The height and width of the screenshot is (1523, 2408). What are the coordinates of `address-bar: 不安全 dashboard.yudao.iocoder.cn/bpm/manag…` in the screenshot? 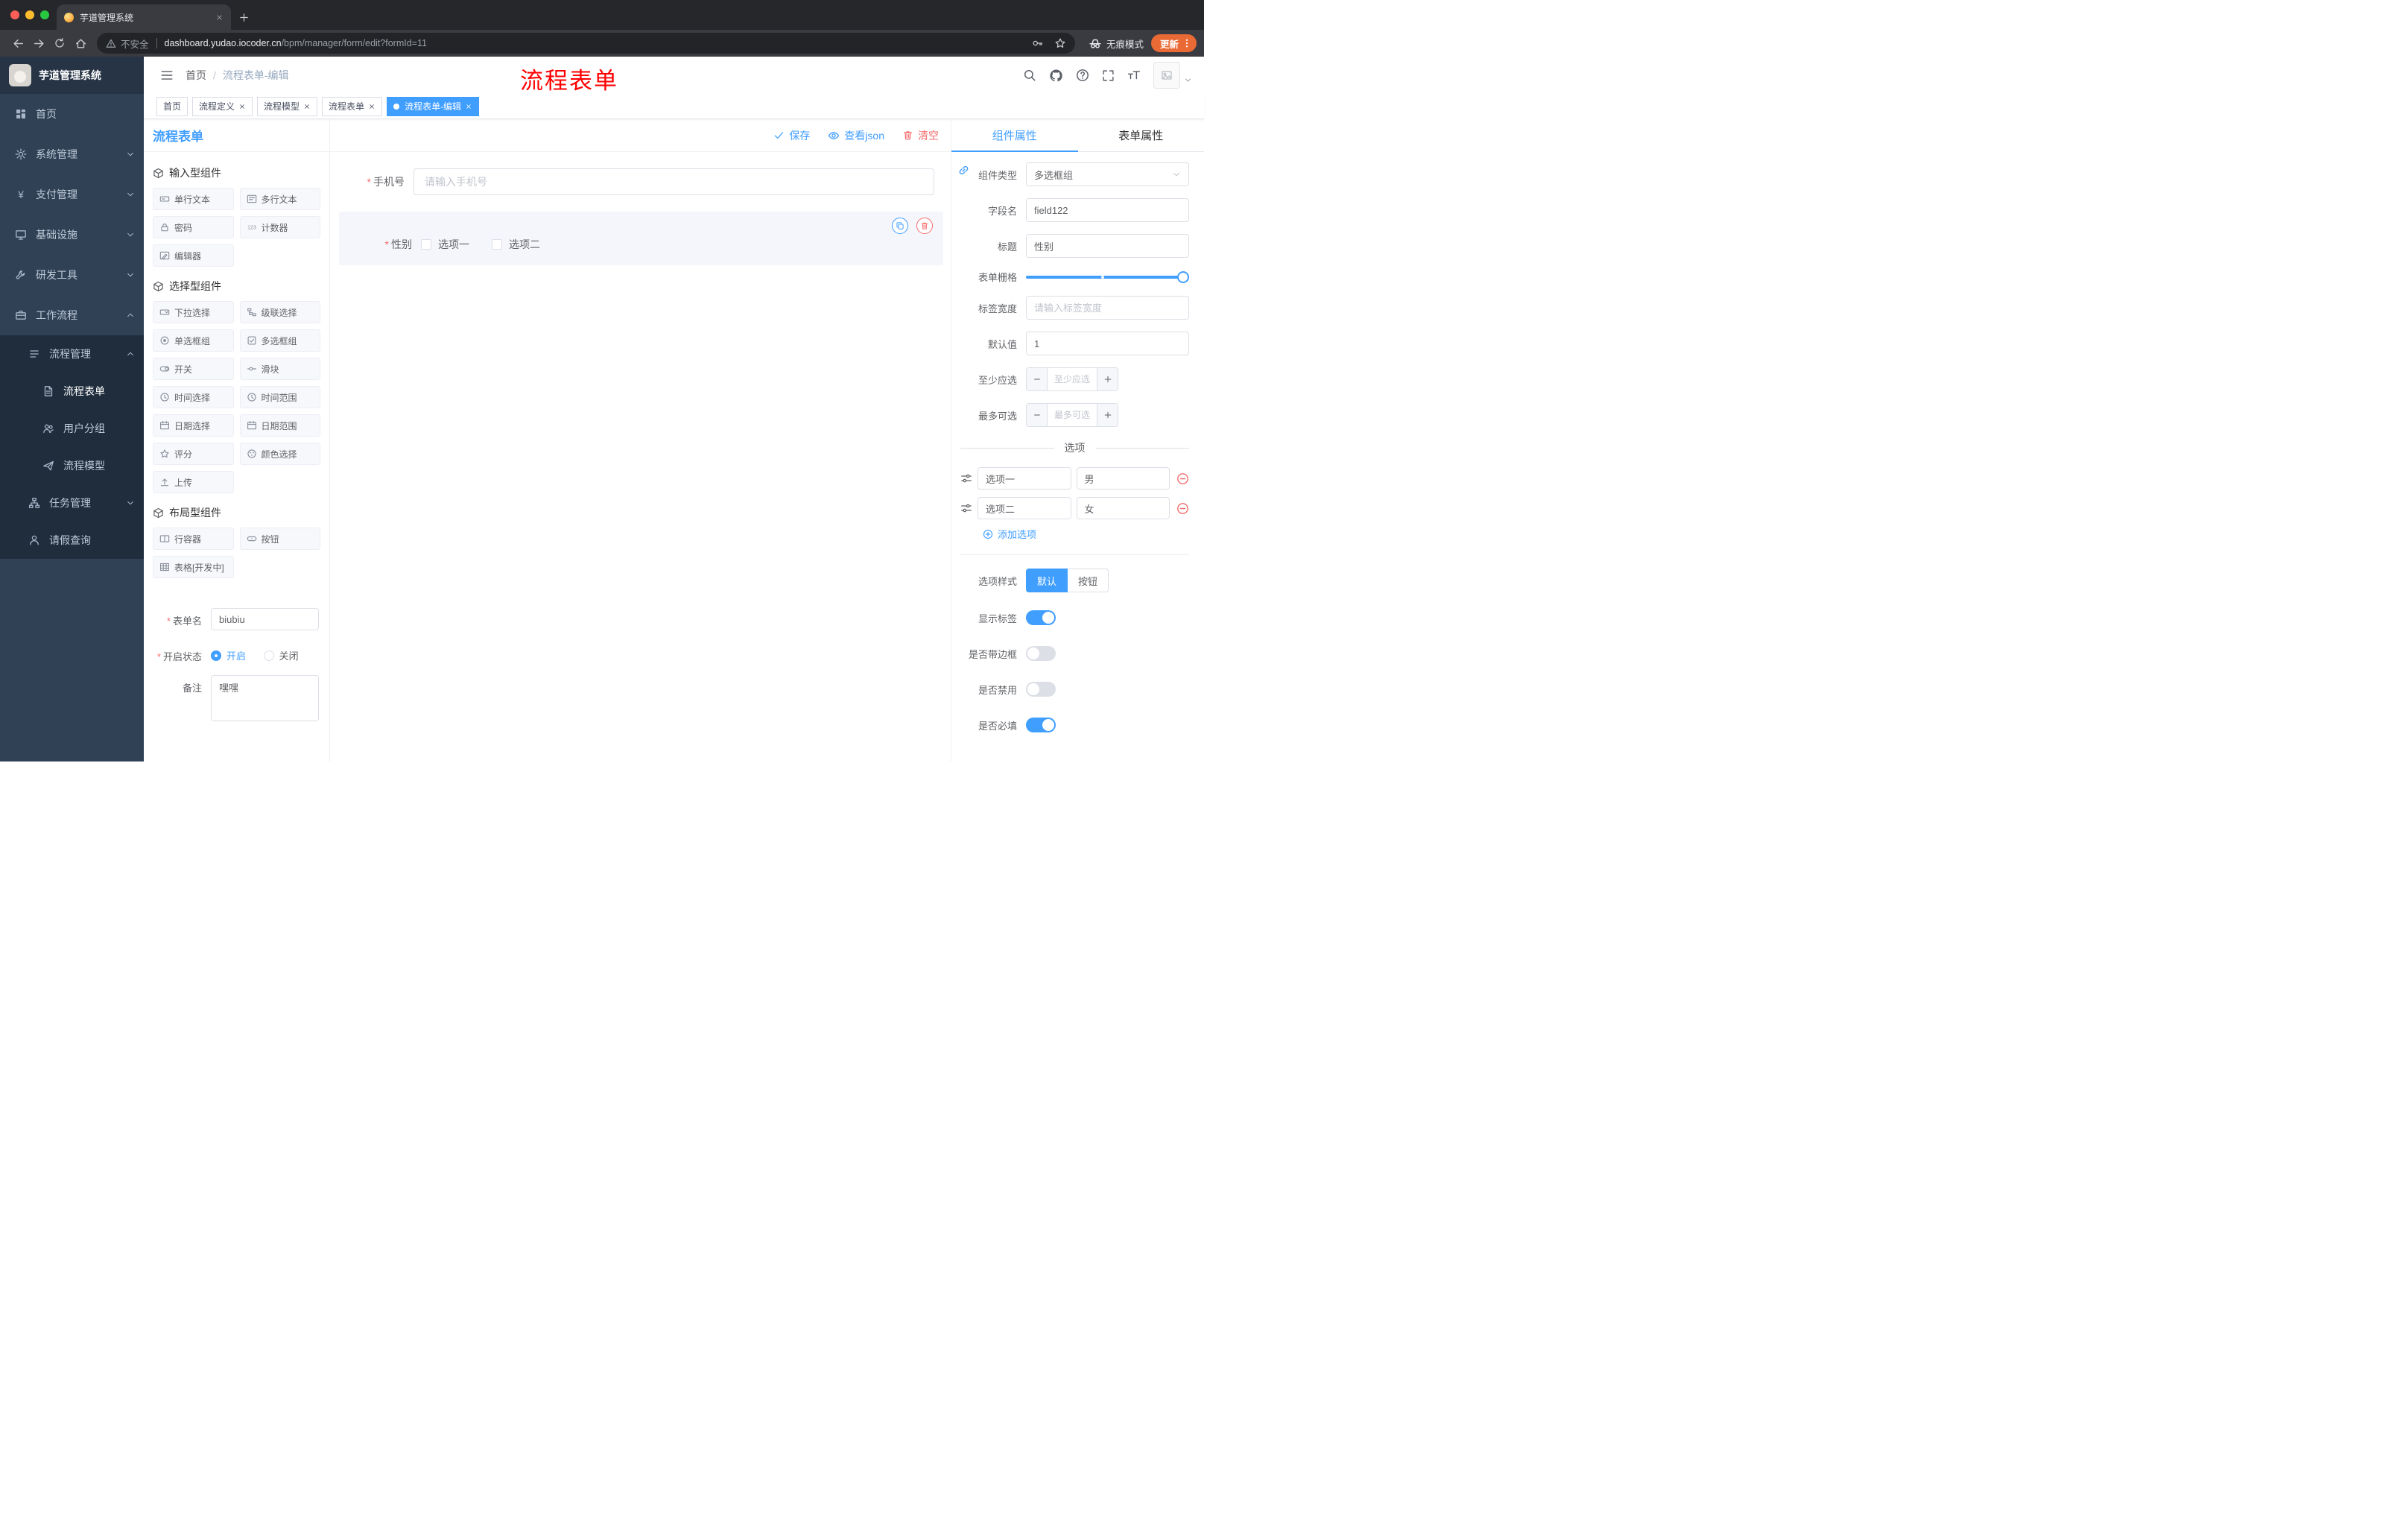 It's located at (586, 44).